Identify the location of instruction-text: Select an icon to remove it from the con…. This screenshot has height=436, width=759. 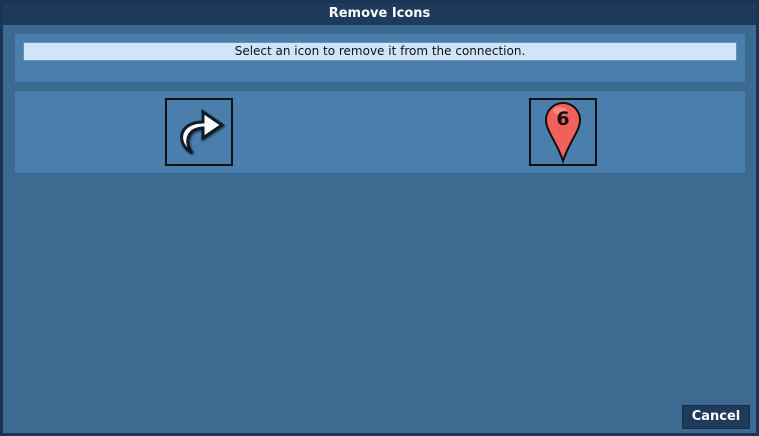
(380, 51).